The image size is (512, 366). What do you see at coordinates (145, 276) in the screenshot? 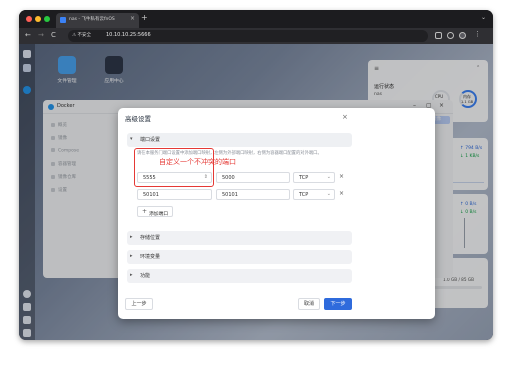
I see `section-functions-label: 功能` at bounding box center [145, 276].